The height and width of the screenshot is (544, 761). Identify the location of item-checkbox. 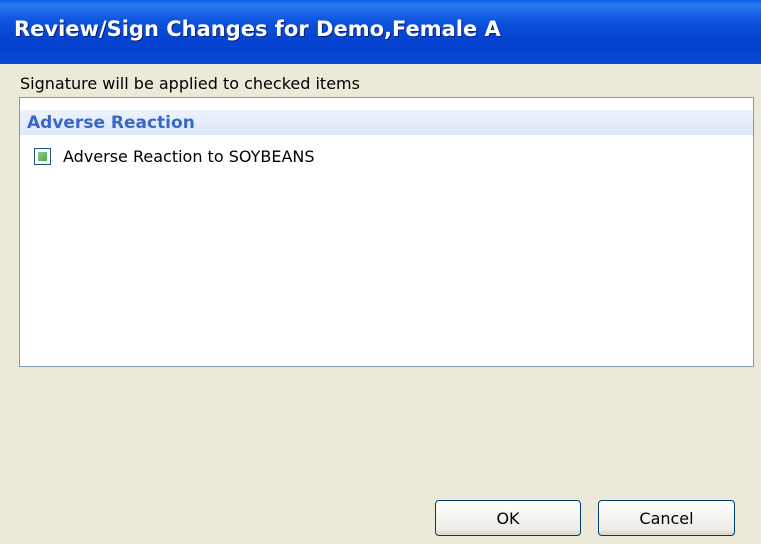
(42, 156).